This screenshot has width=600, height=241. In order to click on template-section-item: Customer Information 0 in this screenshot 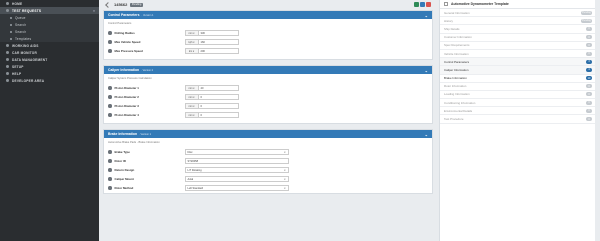, I will do `click(517, 38)`.